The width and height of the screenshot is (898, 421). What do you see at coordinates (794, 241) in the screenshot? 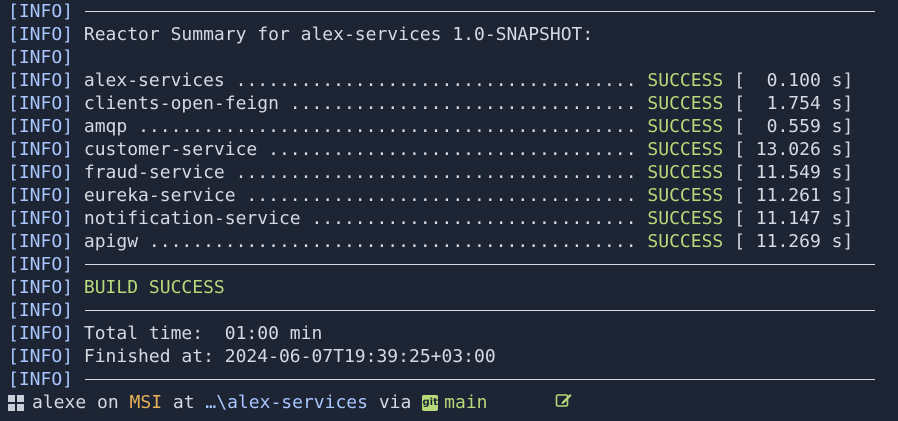
I see `module-time: [ 11.269 s]` at bounding box center [794, 241].